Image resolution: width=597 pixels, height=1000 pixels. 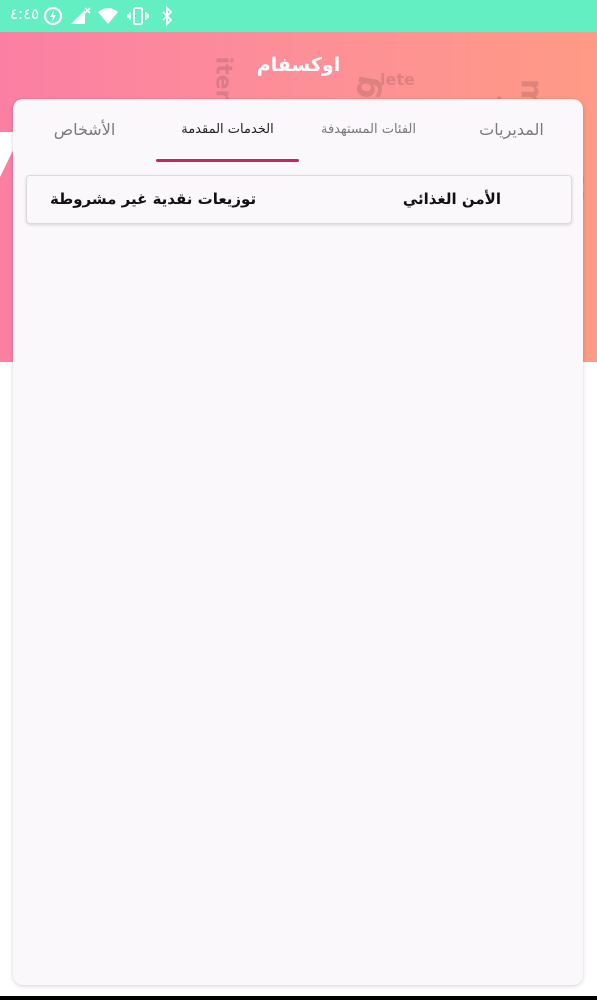 I want to click on tab-directorates: المديريات, so click(x=511, y=143).